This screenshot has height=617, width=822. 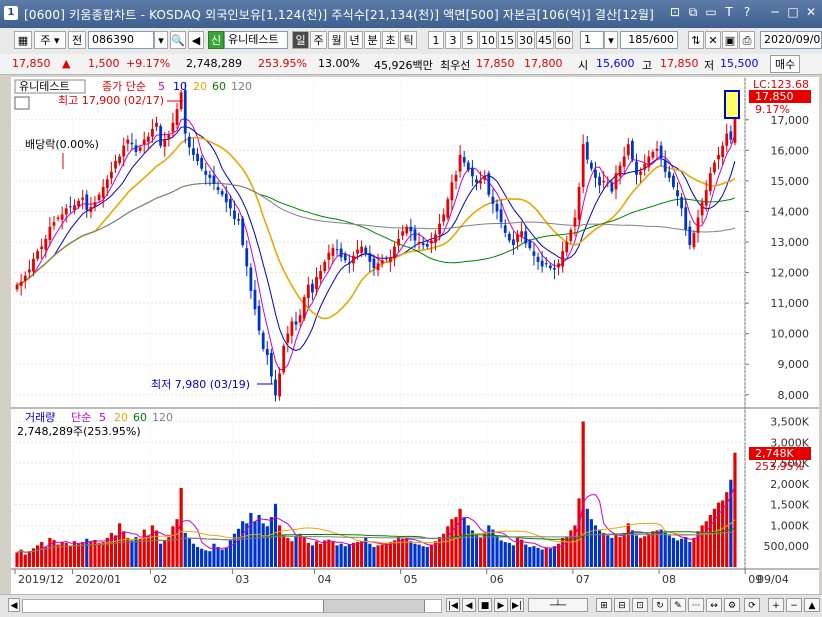 I want to click on minute-button-60: 60, so click(x=564, y=40).